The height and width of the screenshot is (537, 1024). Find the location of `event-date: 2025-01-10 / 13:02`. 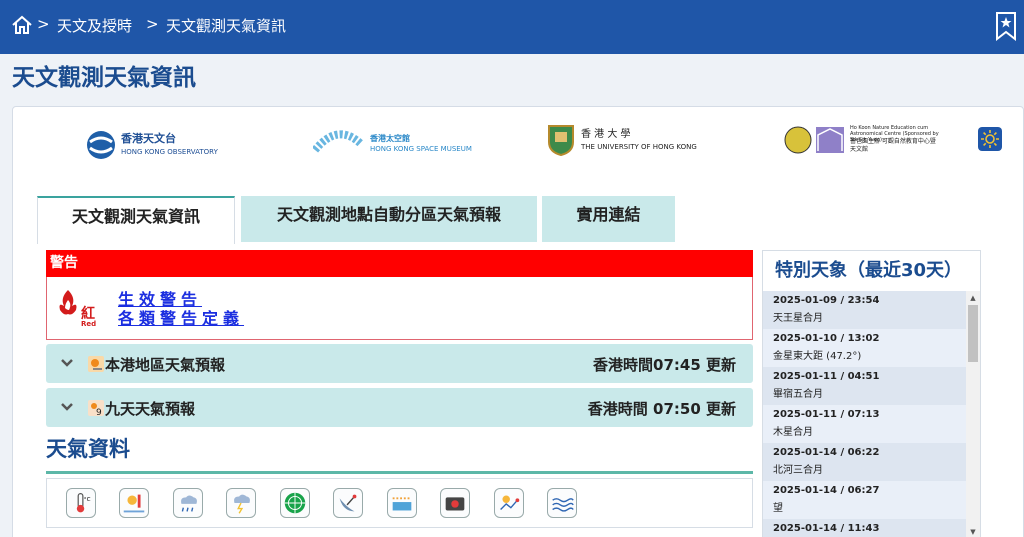

event-date: 2025-01-10 / 13:02 is located at coordinates (826, 338).